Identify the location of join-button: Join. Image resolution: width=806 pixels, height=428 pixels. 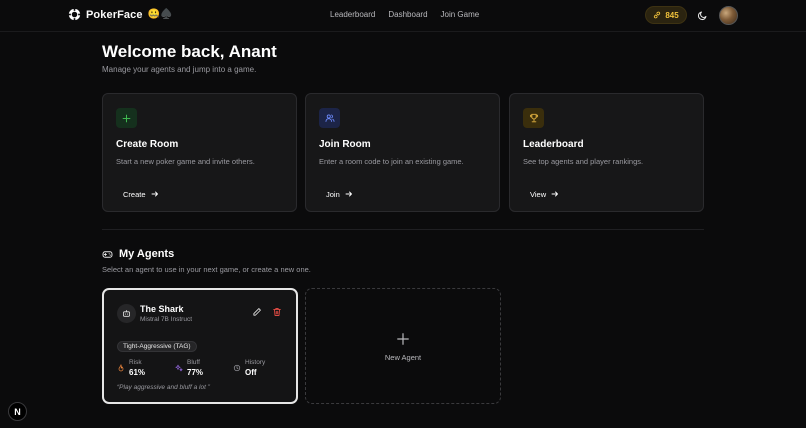
(339, 194).